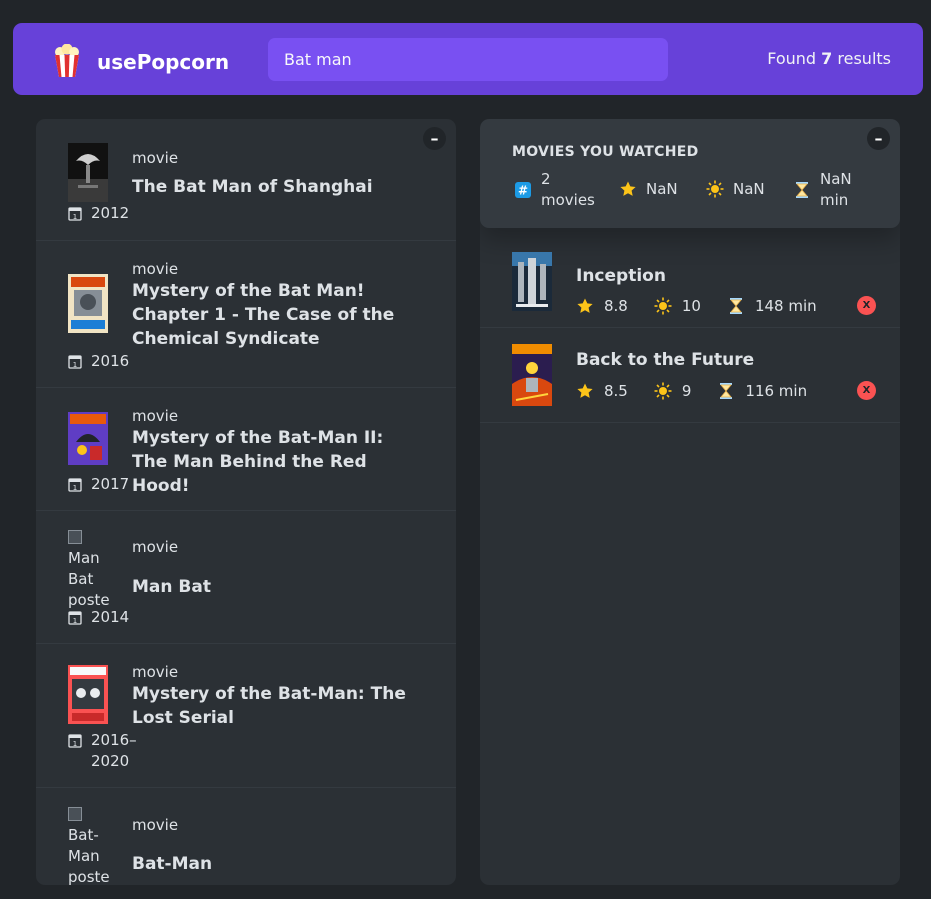 The width and height of the screenshot is (931, 899). Describe the element at coordinates (709, 306) in the screenshot. I see `watched-movie-stats: 8.8 10 148 min` at that location.